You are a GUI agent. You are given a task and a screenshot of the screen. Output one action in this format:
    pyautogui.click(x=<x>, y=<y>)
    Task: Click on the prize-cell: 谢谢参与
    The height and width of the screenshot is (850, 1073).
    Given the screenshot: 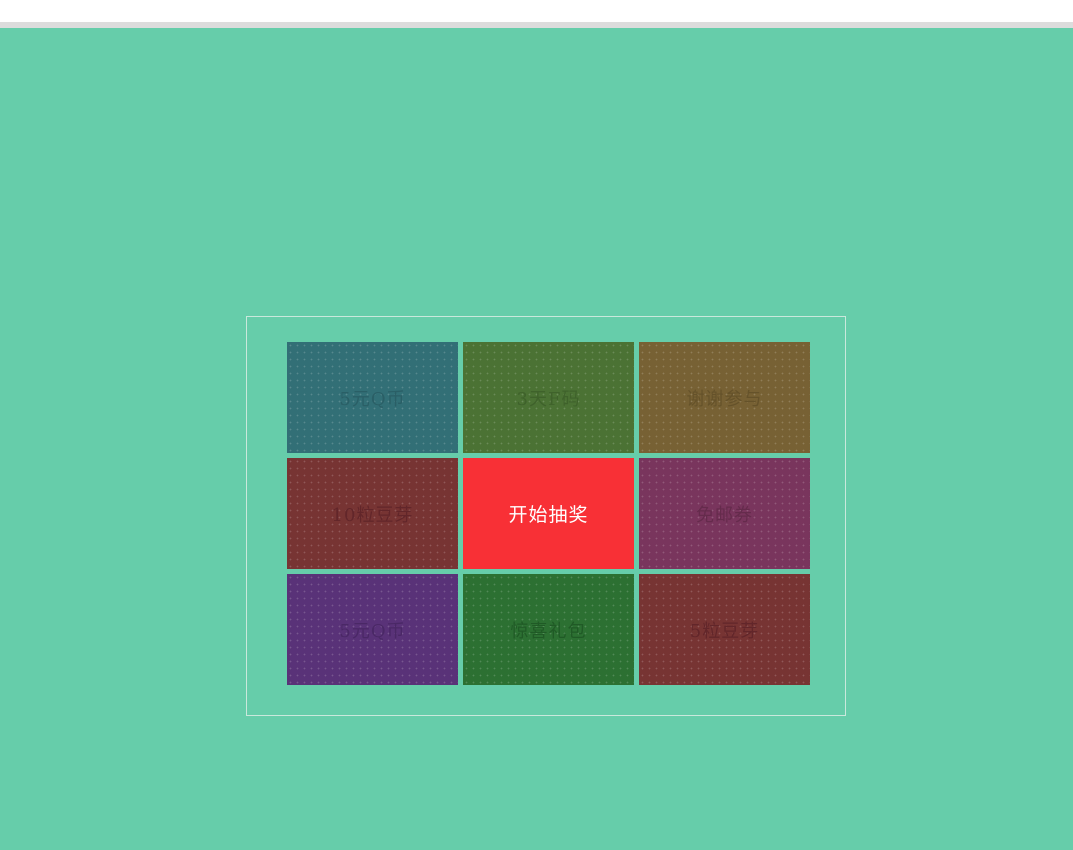 What is the action you would take?
    pyautogui.click(x=724, y=397)
    